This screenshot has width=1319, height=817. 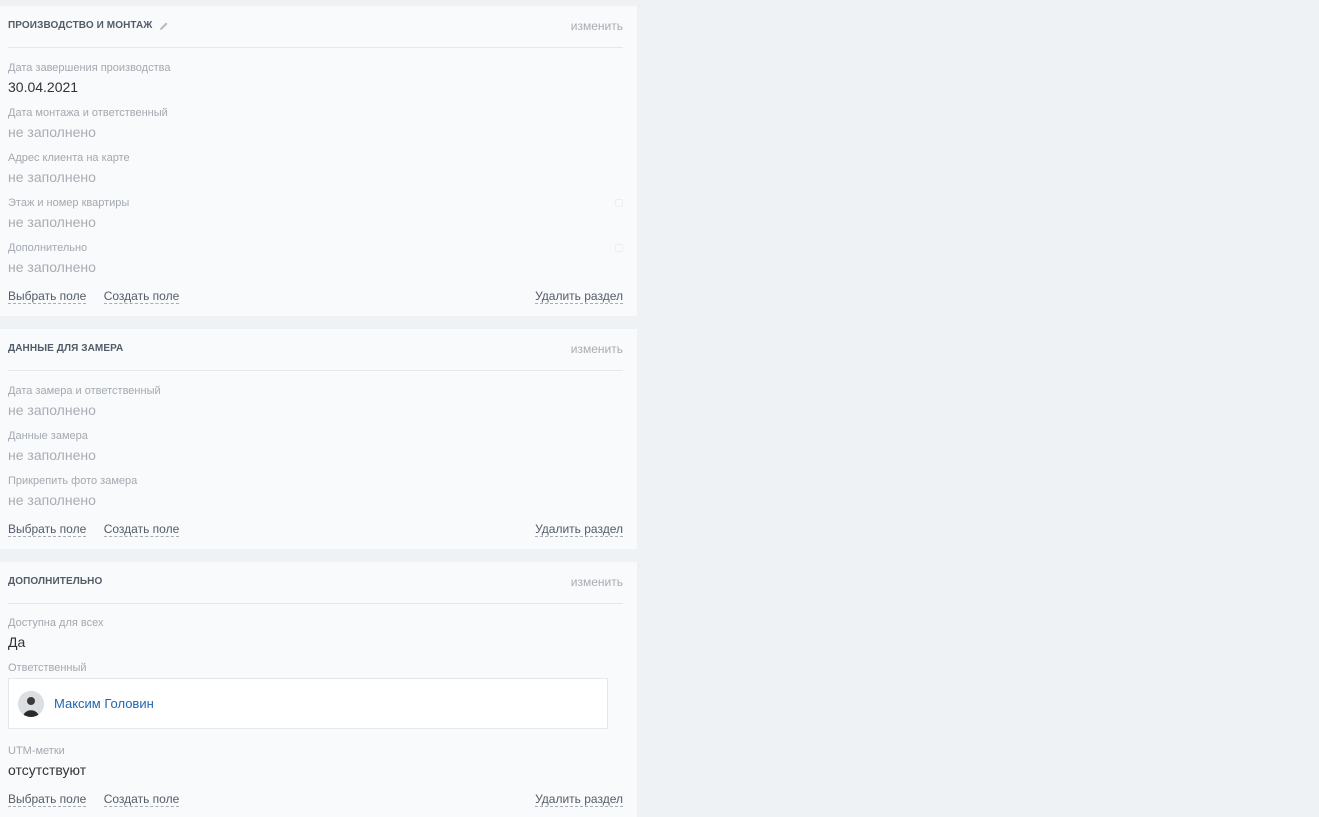 I want to click on section-title-text: ДАННЫЕ ДЛЯ ЗАМЕРА, so click(x=66, y=348).